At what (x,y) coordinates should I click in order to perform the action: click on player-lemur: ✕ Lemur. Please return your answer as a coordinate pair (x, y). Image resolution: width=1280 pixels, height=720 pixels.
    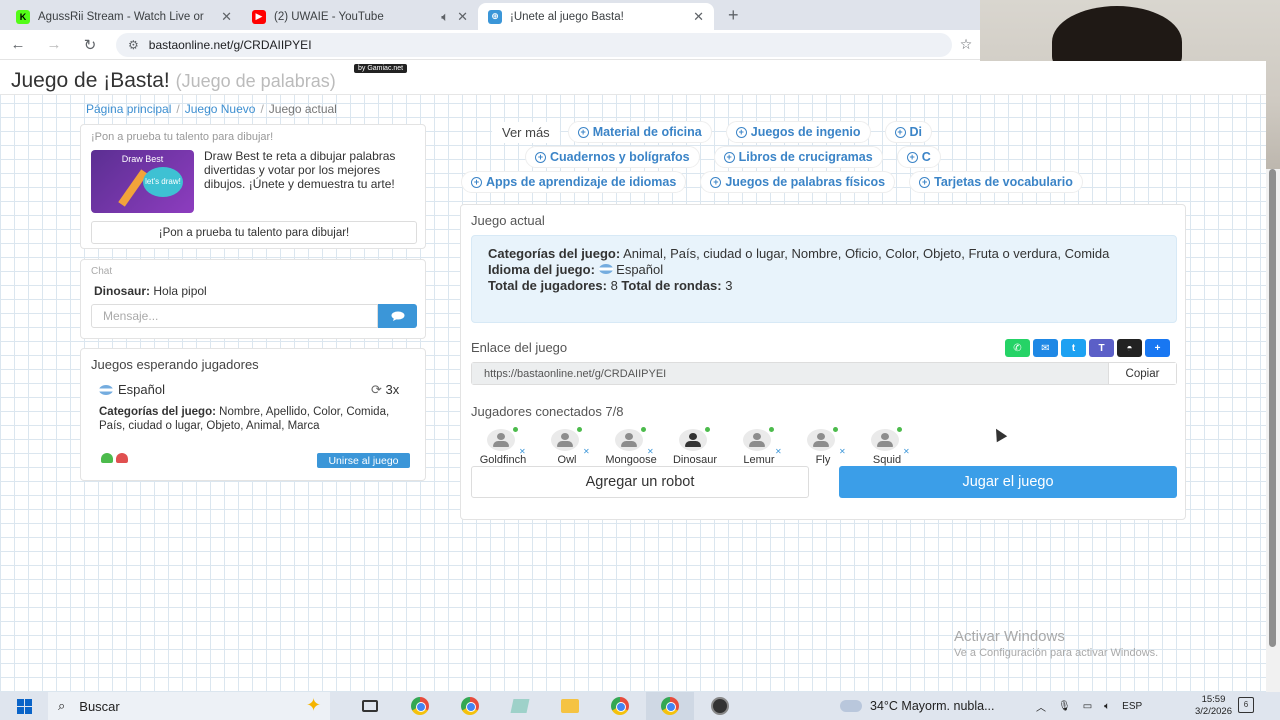
    Looking at the image, I should click on (759, 446).